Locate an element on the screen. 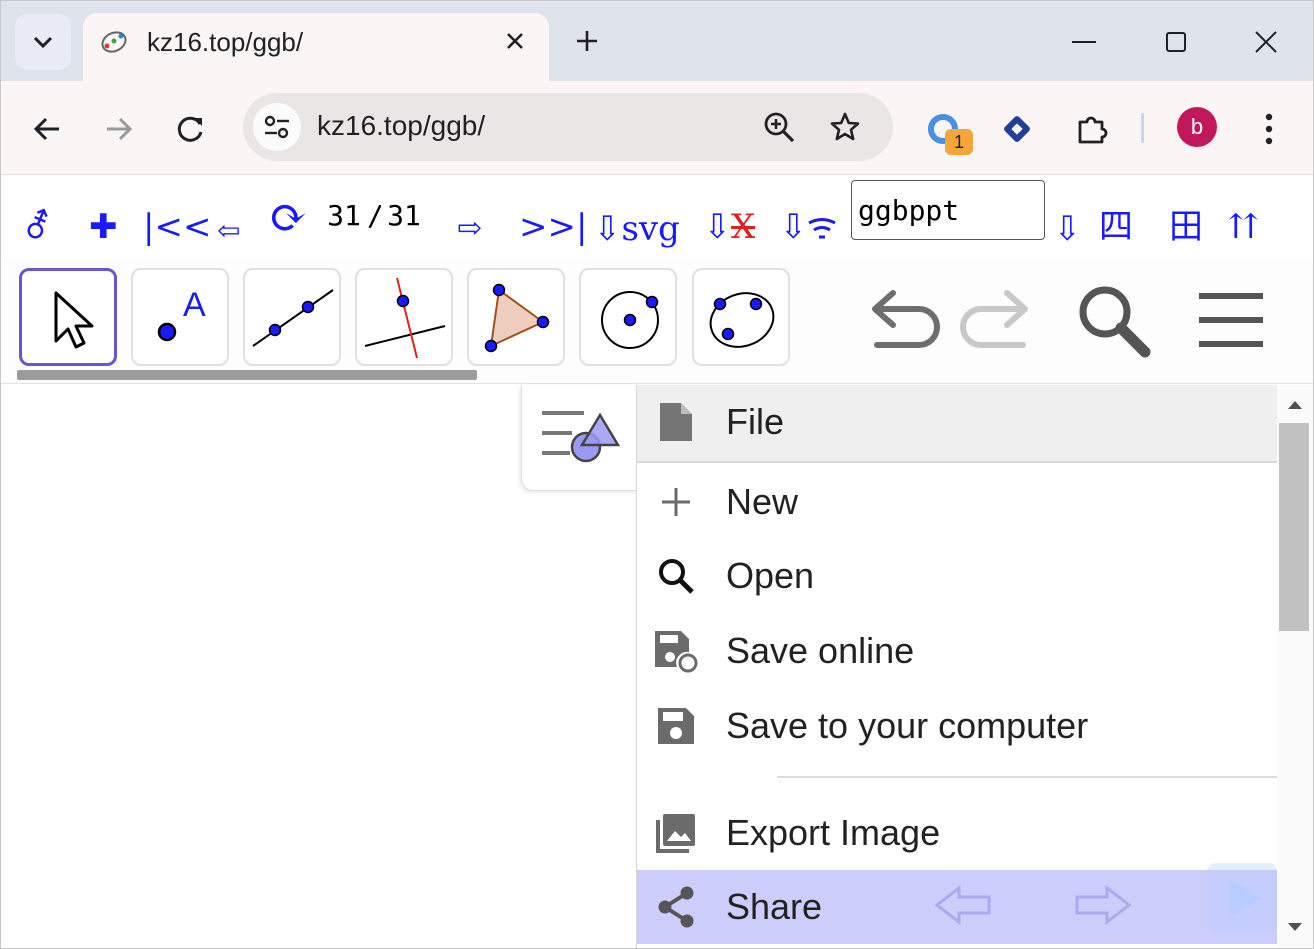 The width and height of the screenshot is (1314, 949). redo-icon is located at coordinates (994, 319).